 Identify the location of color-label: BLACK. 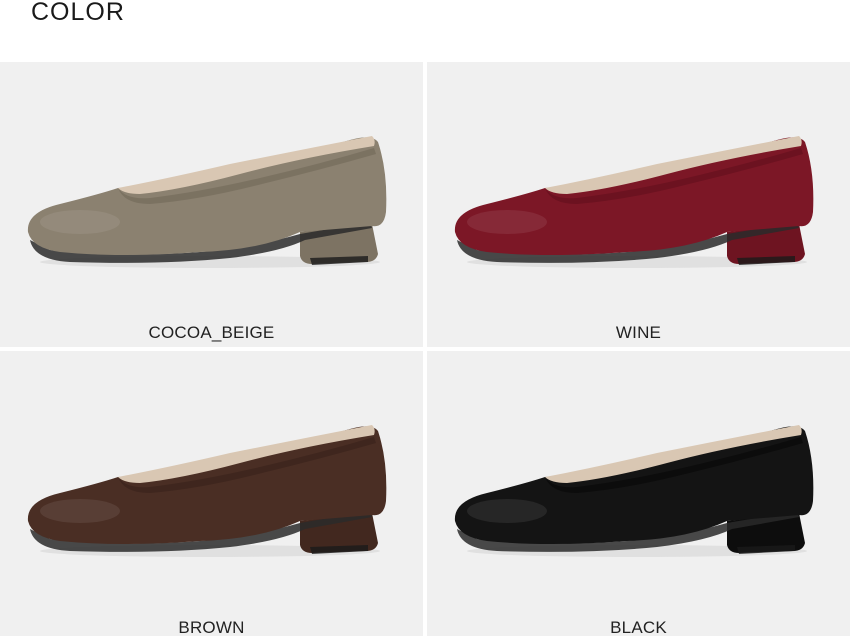
(638, 627).